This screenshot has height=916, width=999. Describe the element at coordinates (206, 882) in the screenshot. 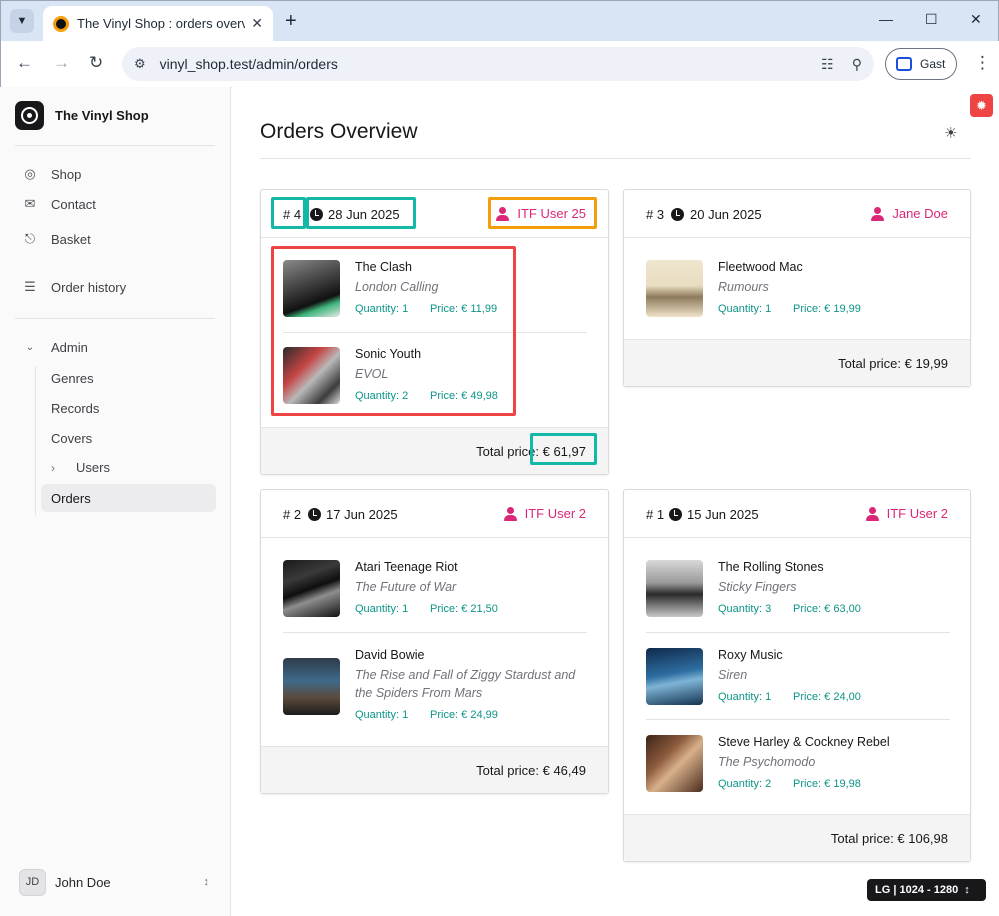

I see `chevron-up-down-icon: ↕` at that location.